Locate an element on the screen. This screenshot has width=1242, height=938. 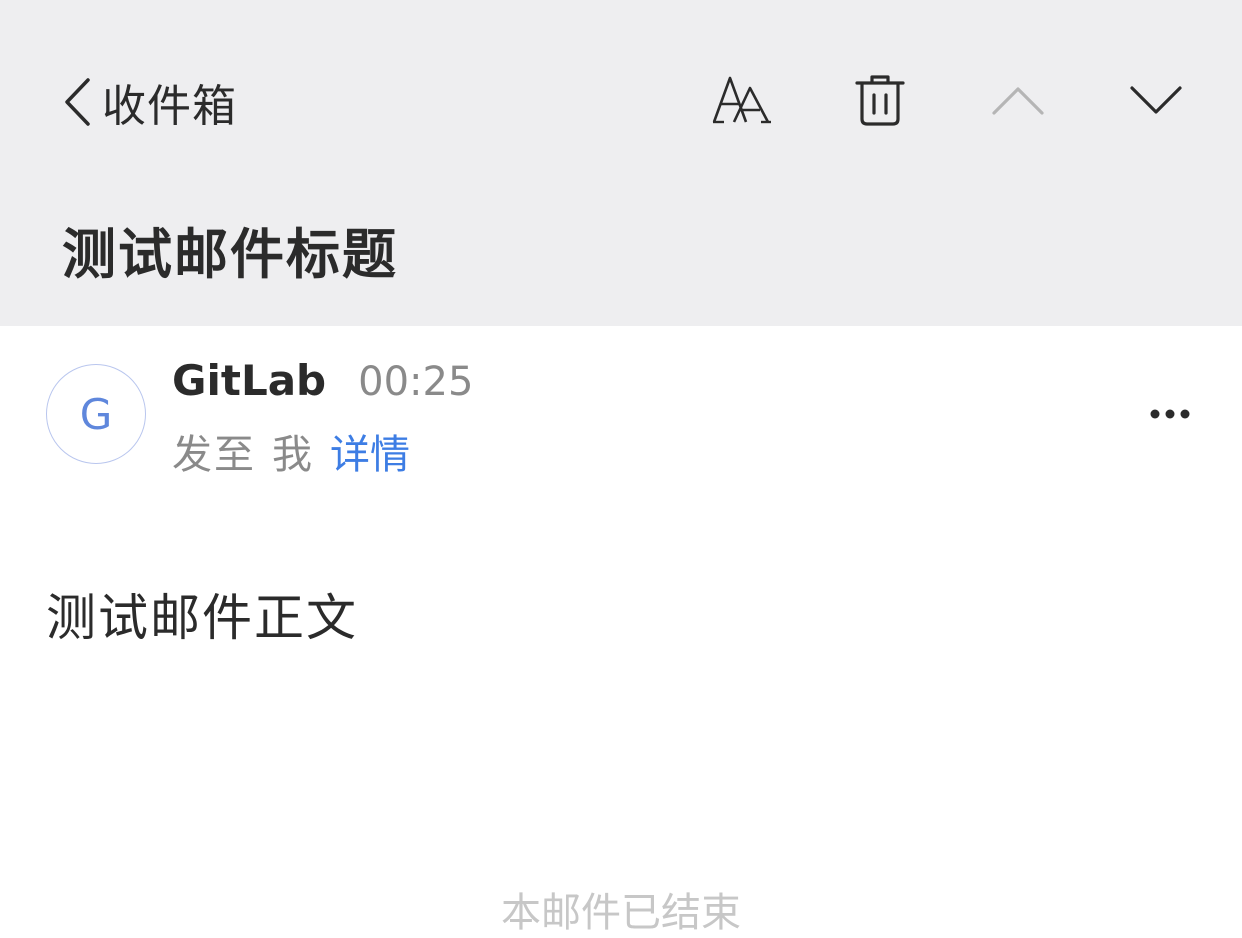
recipient-row: 发至 我 详情 is located at coordinates (291, 451).